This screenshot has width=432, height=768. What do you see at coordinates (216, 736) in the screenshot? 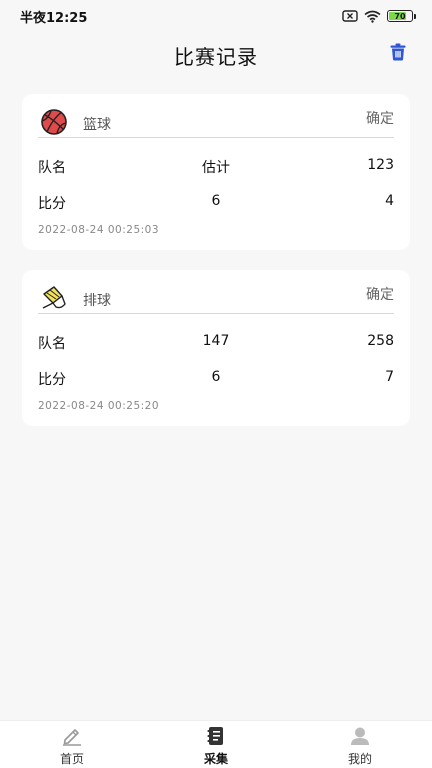
I see `notebook-icon` at bounding box center [216, 736].